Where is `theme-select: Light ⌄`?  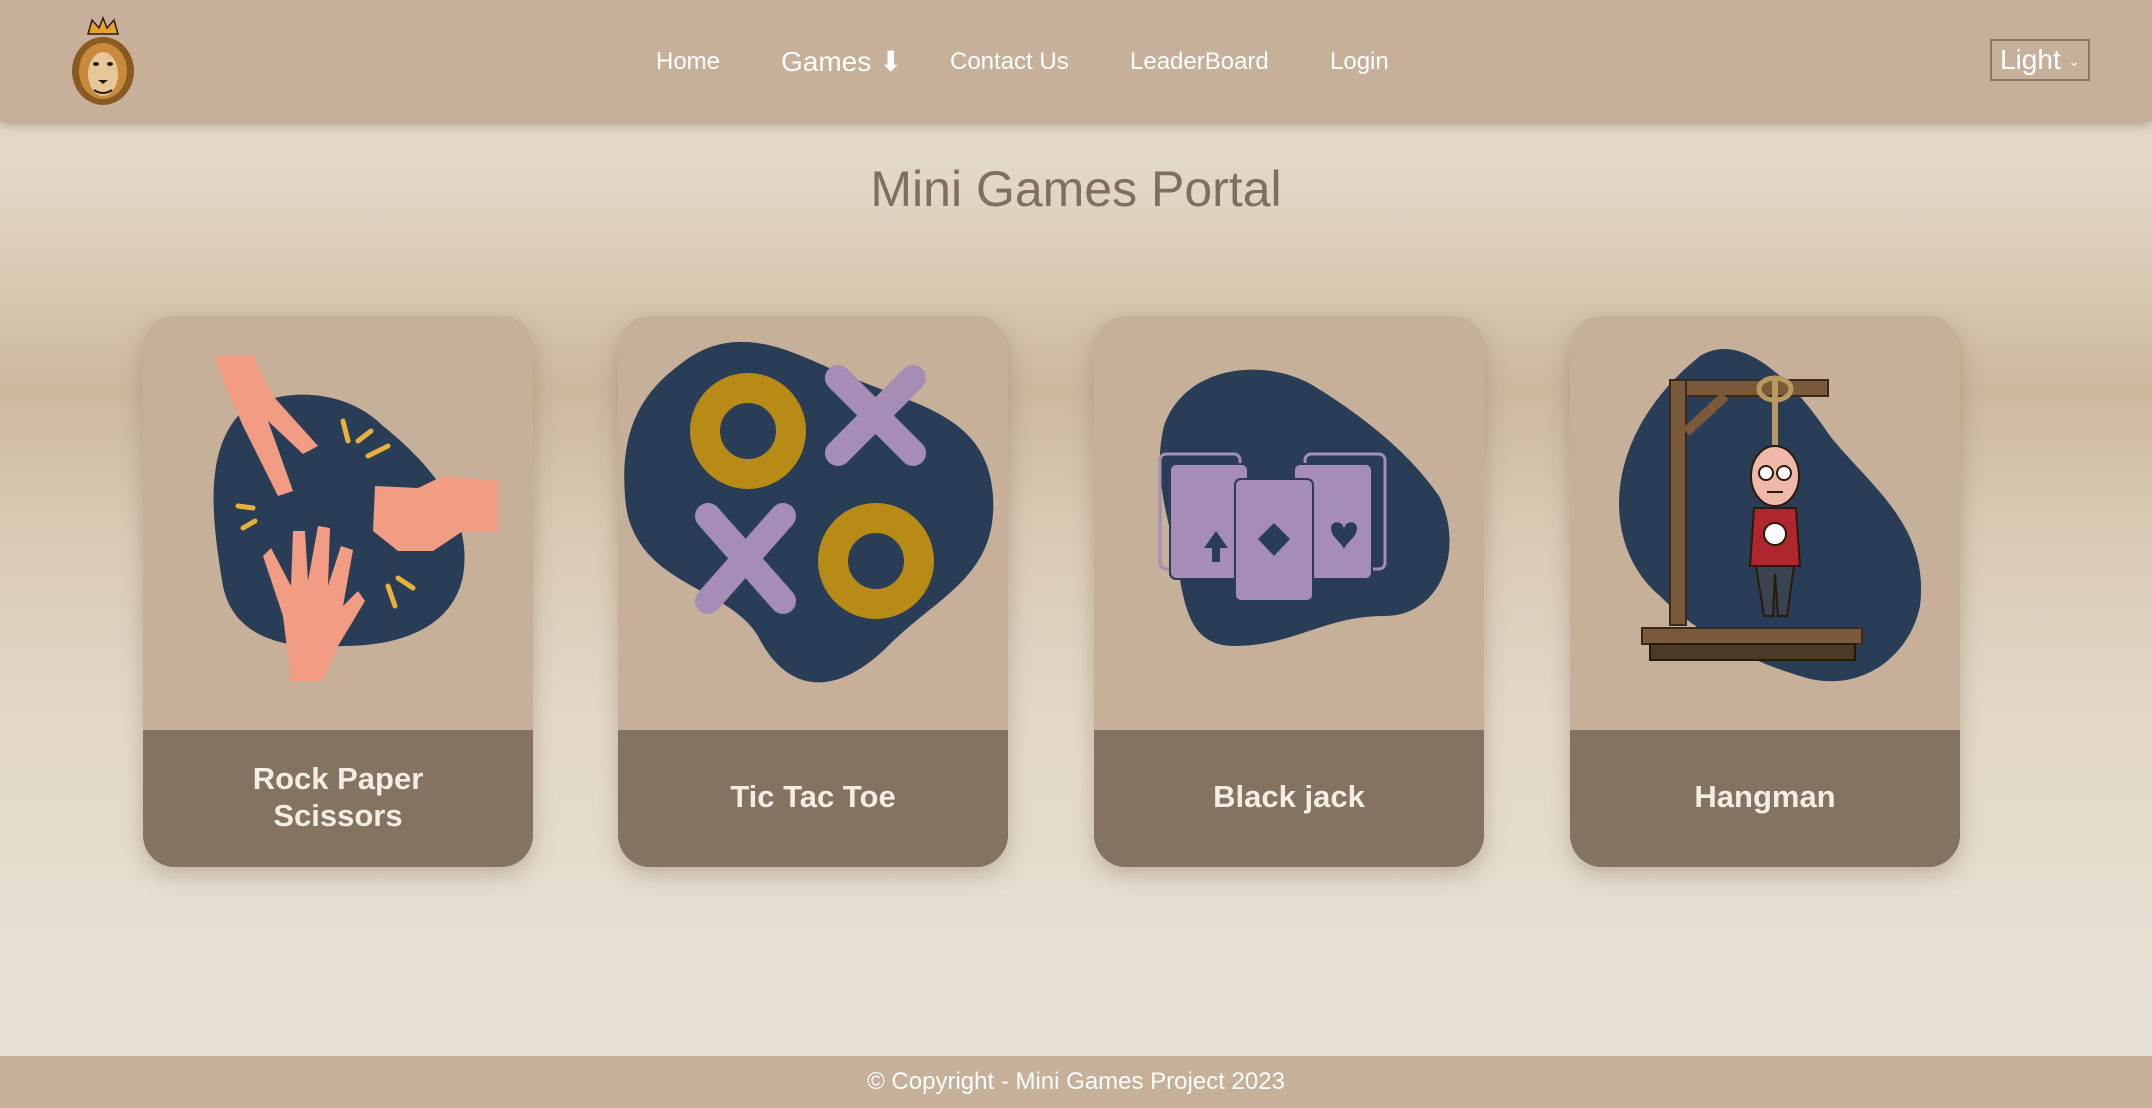 theme-select: Light ⌄ is located at coordinates (2040, 60).